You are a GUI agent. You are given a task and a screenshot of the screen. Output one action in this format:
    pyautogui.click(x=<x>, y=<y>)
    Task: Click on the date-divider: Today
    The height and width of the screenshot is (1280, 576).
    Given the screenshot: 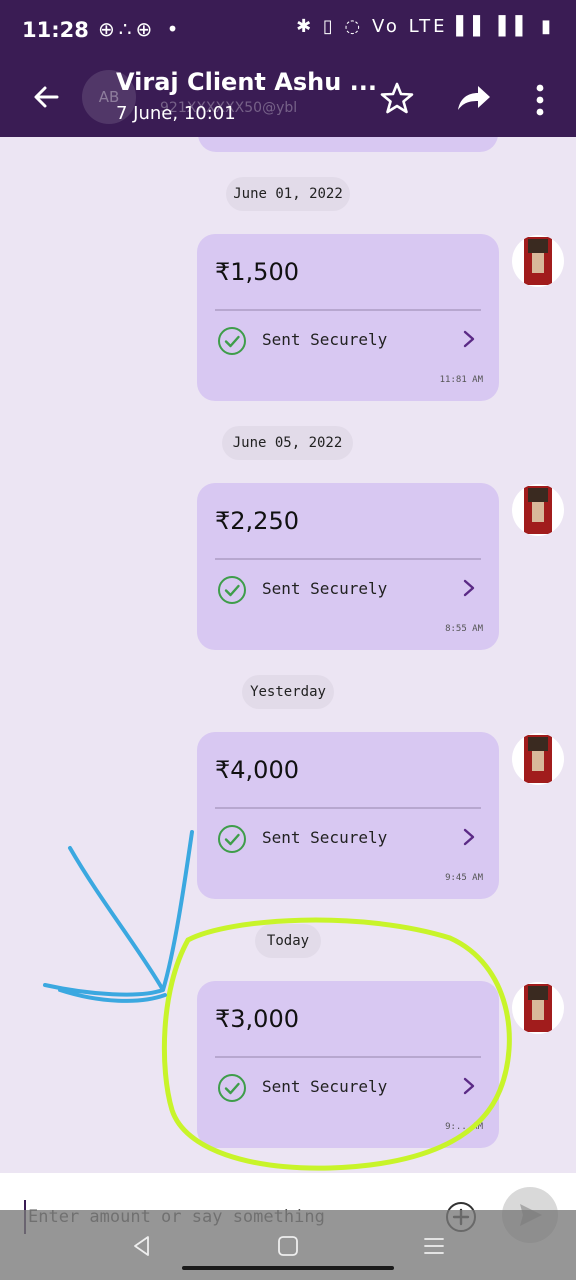 What is the action you would take?
    pyautogui.click(x=288, y=941)
    